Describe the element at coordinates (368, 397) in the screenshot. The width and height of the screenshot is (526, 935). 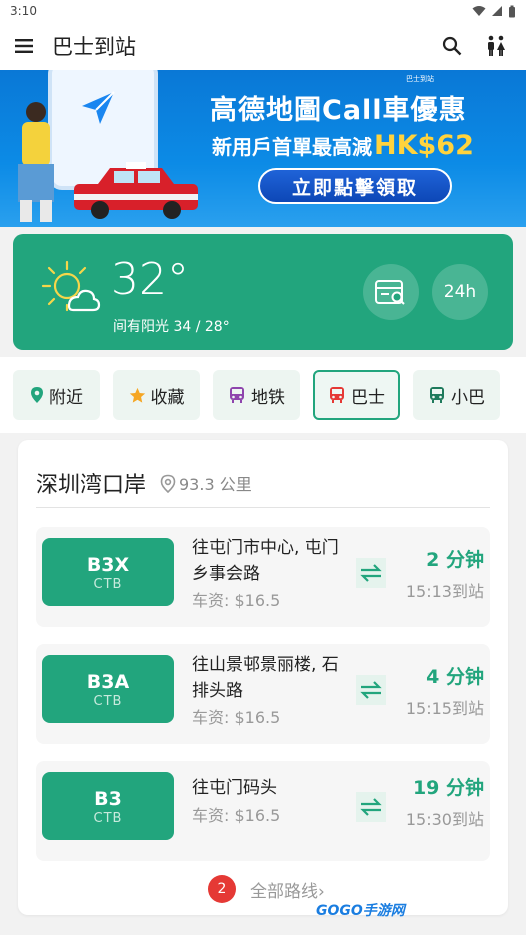
I see `tab-label: 巴士` at that location.